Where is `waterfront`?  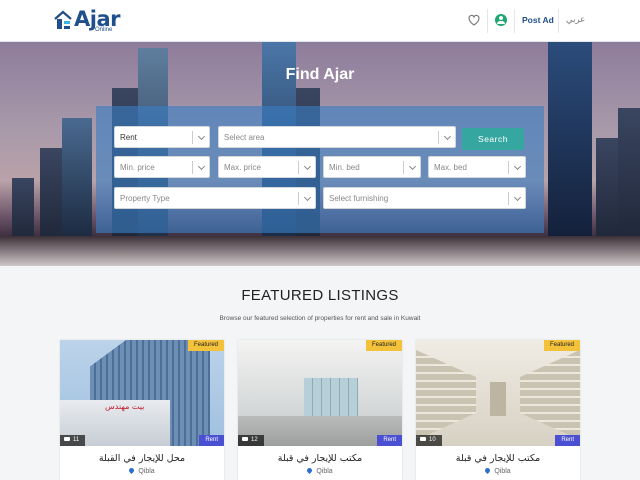
waterfront is located at coordinates (320, 251).